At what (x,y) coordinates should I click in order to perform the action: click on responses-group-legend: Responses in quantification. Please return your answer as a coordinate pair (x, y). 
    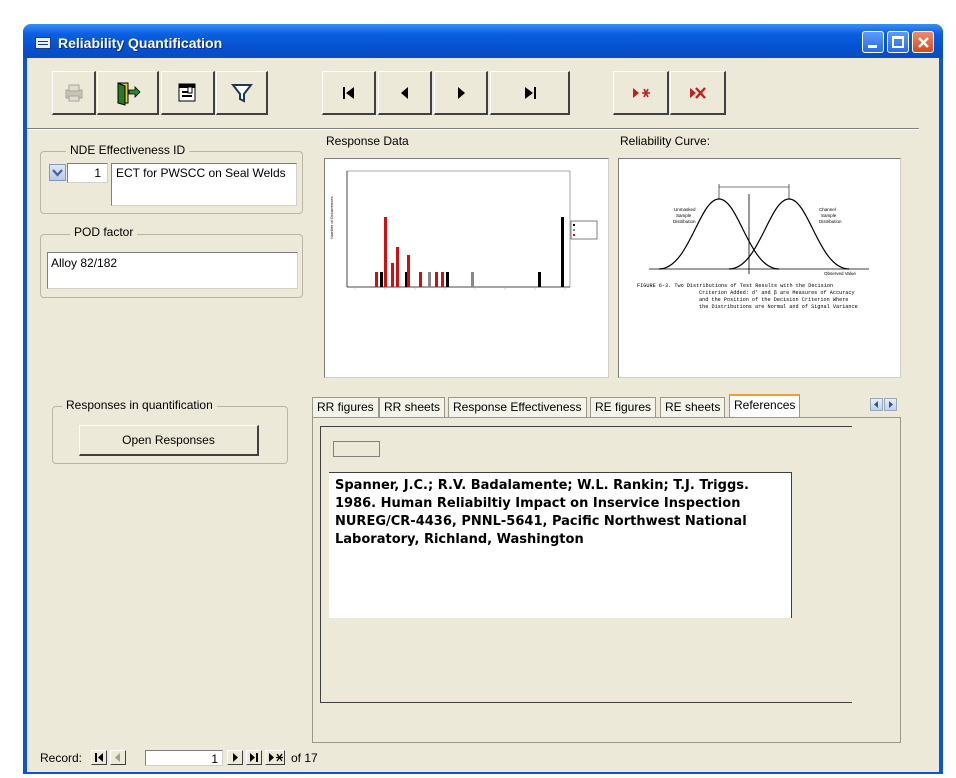
    Looking at the image, I should click on (139, 405).